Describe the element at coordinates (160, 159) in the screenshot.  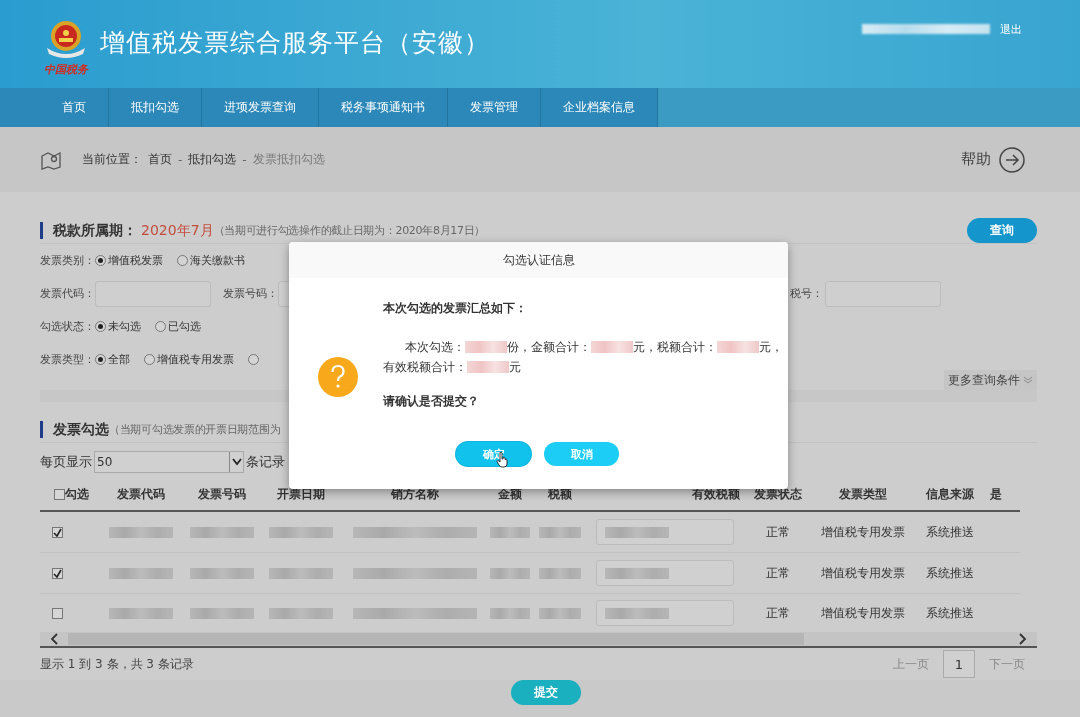
I see `breadcrumb-link: 首页` at that location.